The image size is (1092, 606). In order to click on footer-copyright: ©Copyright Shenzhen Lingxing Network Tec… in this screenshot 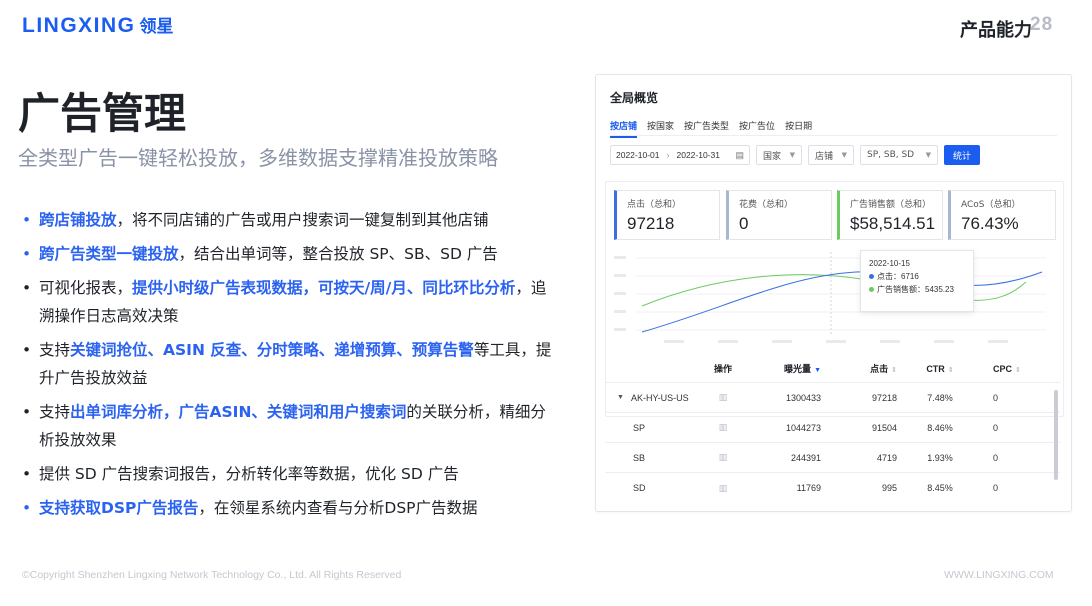, I will do `click(212, 575)`.